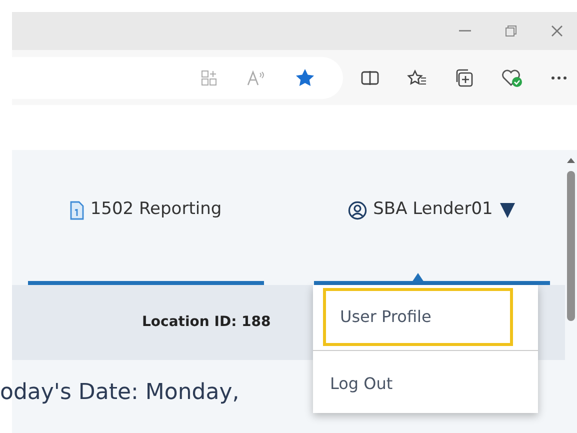 The image size is (577, 433). I want to click on close-icon, so click(557, 31).